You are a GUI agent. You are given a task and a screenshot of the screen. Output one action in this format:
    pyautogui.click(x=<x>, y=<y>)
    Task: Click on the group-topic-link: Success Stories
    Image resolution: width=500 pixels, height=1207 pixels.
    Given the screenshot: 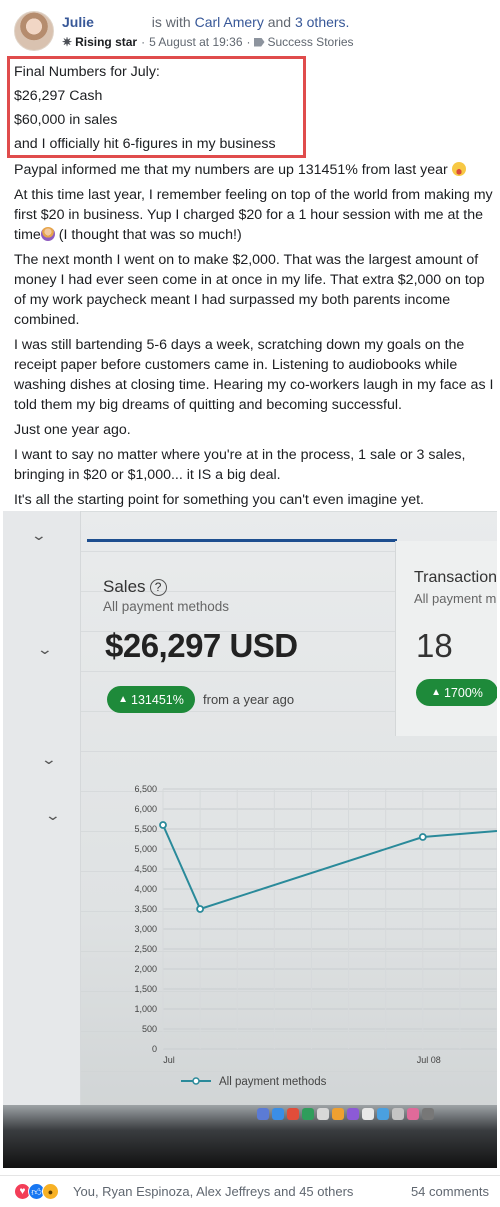 What is the action you would take?
    pyautogui.click(x=311, y=42)
    